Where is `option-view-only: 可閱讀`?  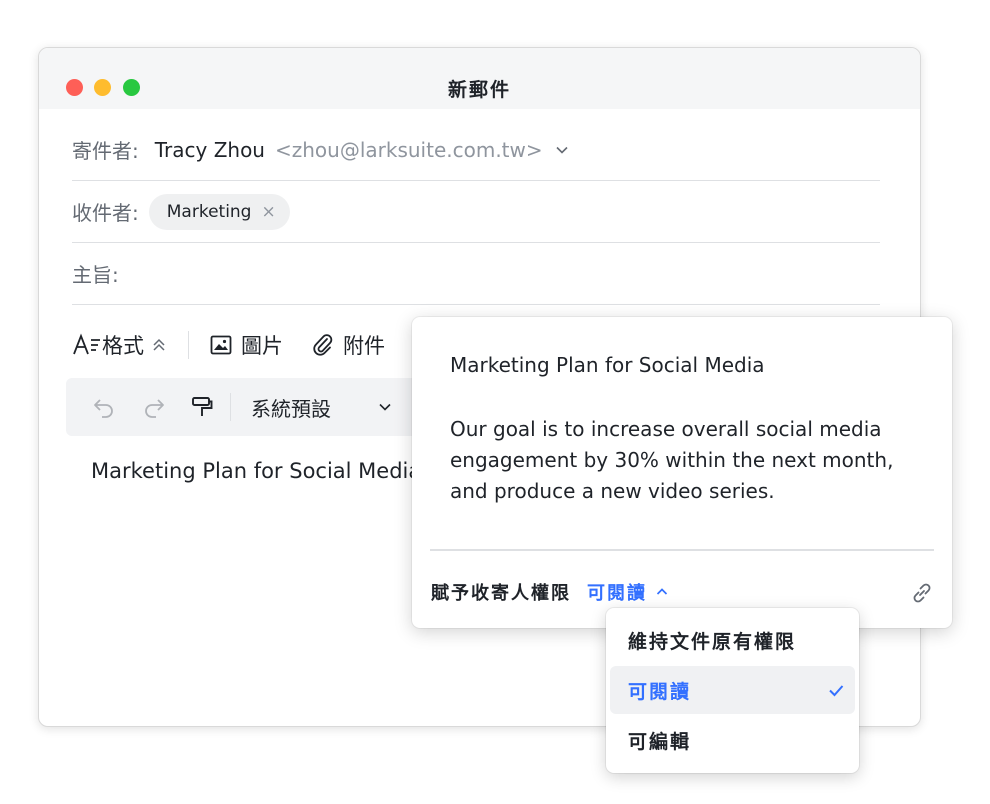 option-view-only: 可閱讀 is located at coordinates (732, 690).